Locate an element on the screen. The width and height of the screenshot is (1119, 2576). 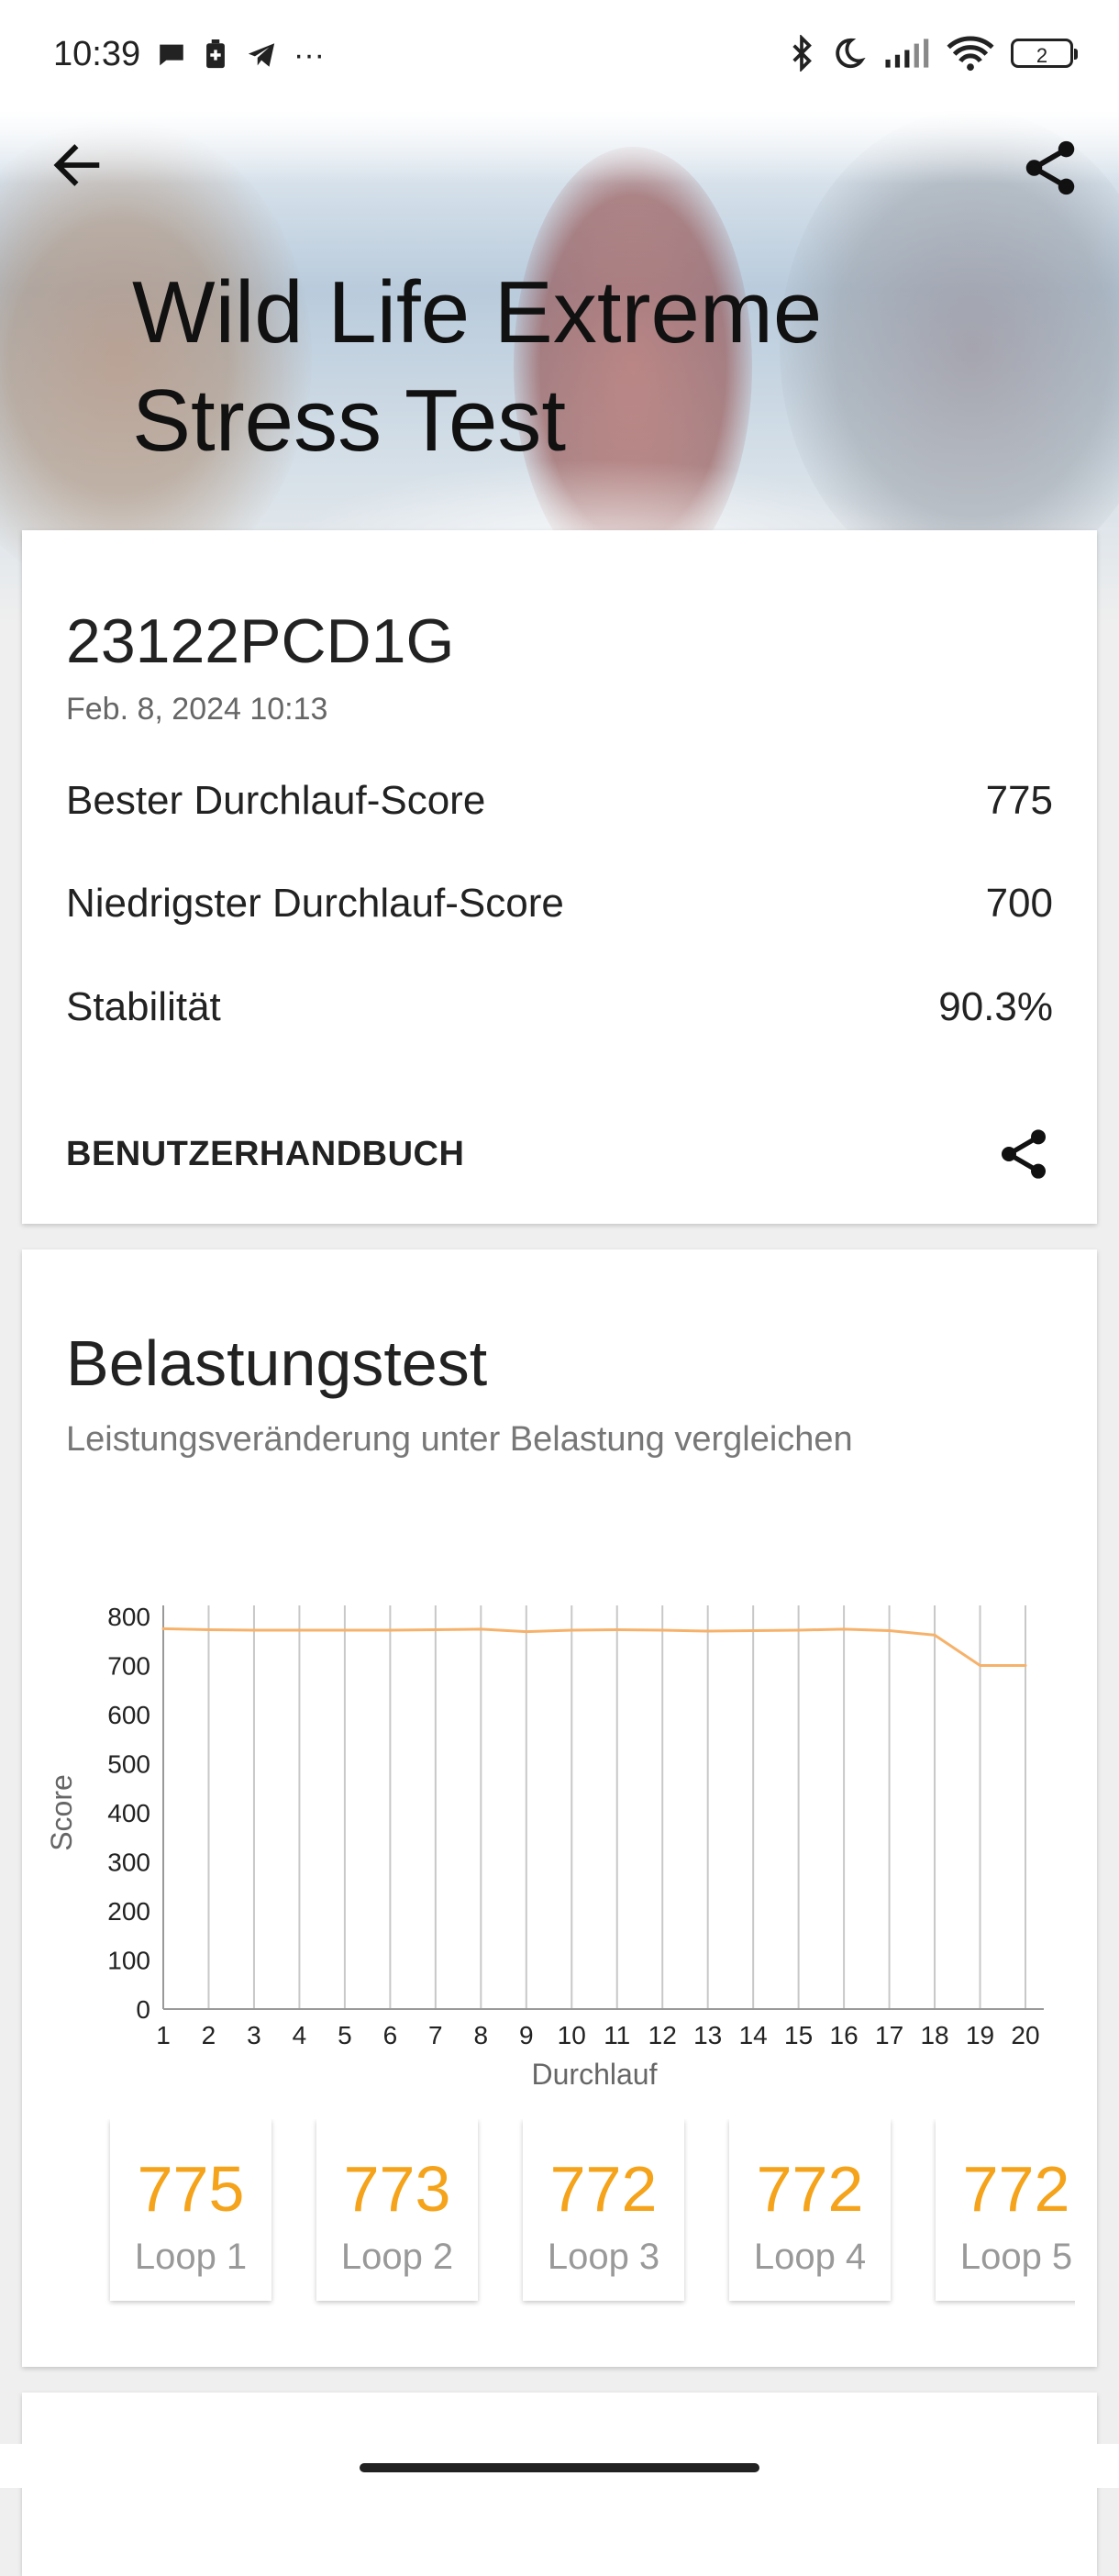
chart-x-tick-label: 3 is located at coordinates (254, 2035).